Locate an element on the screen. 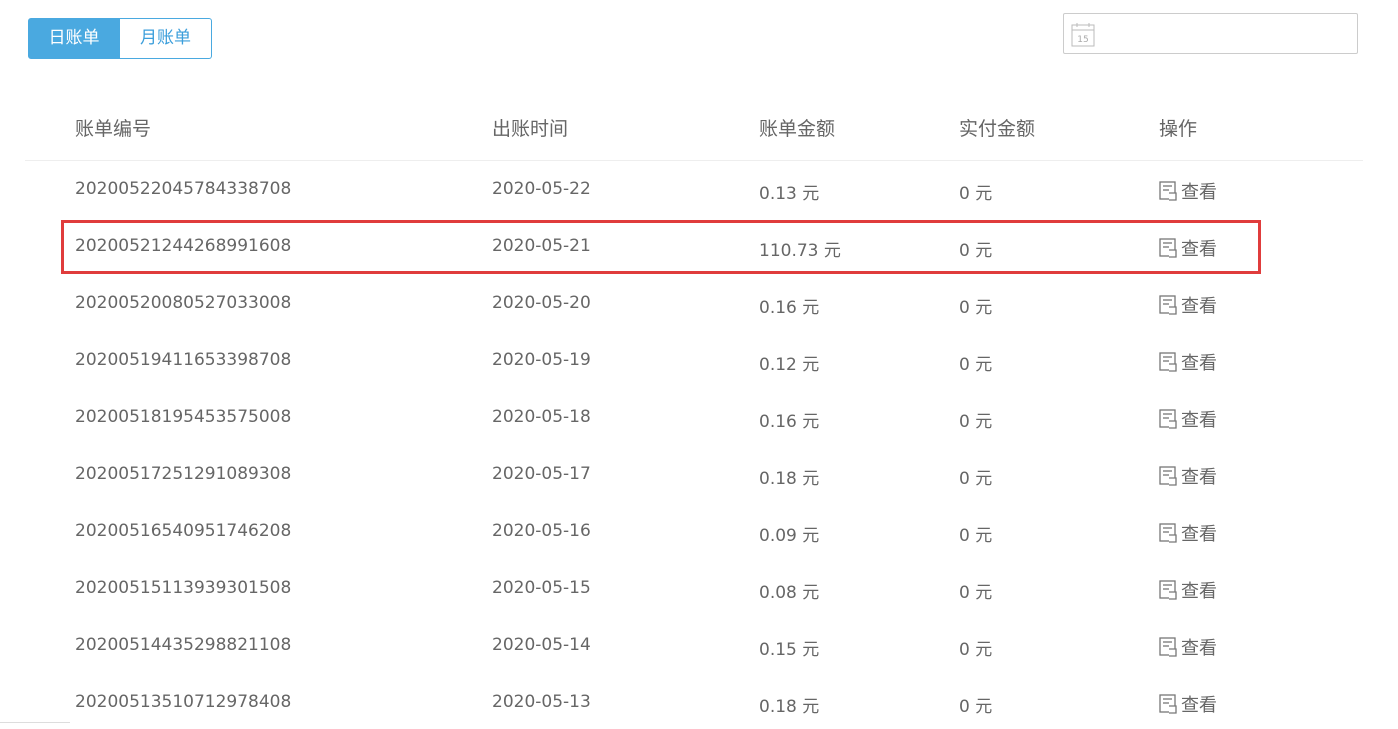  bill-amount: 0.15 元 is located at coordinates (789, 650).